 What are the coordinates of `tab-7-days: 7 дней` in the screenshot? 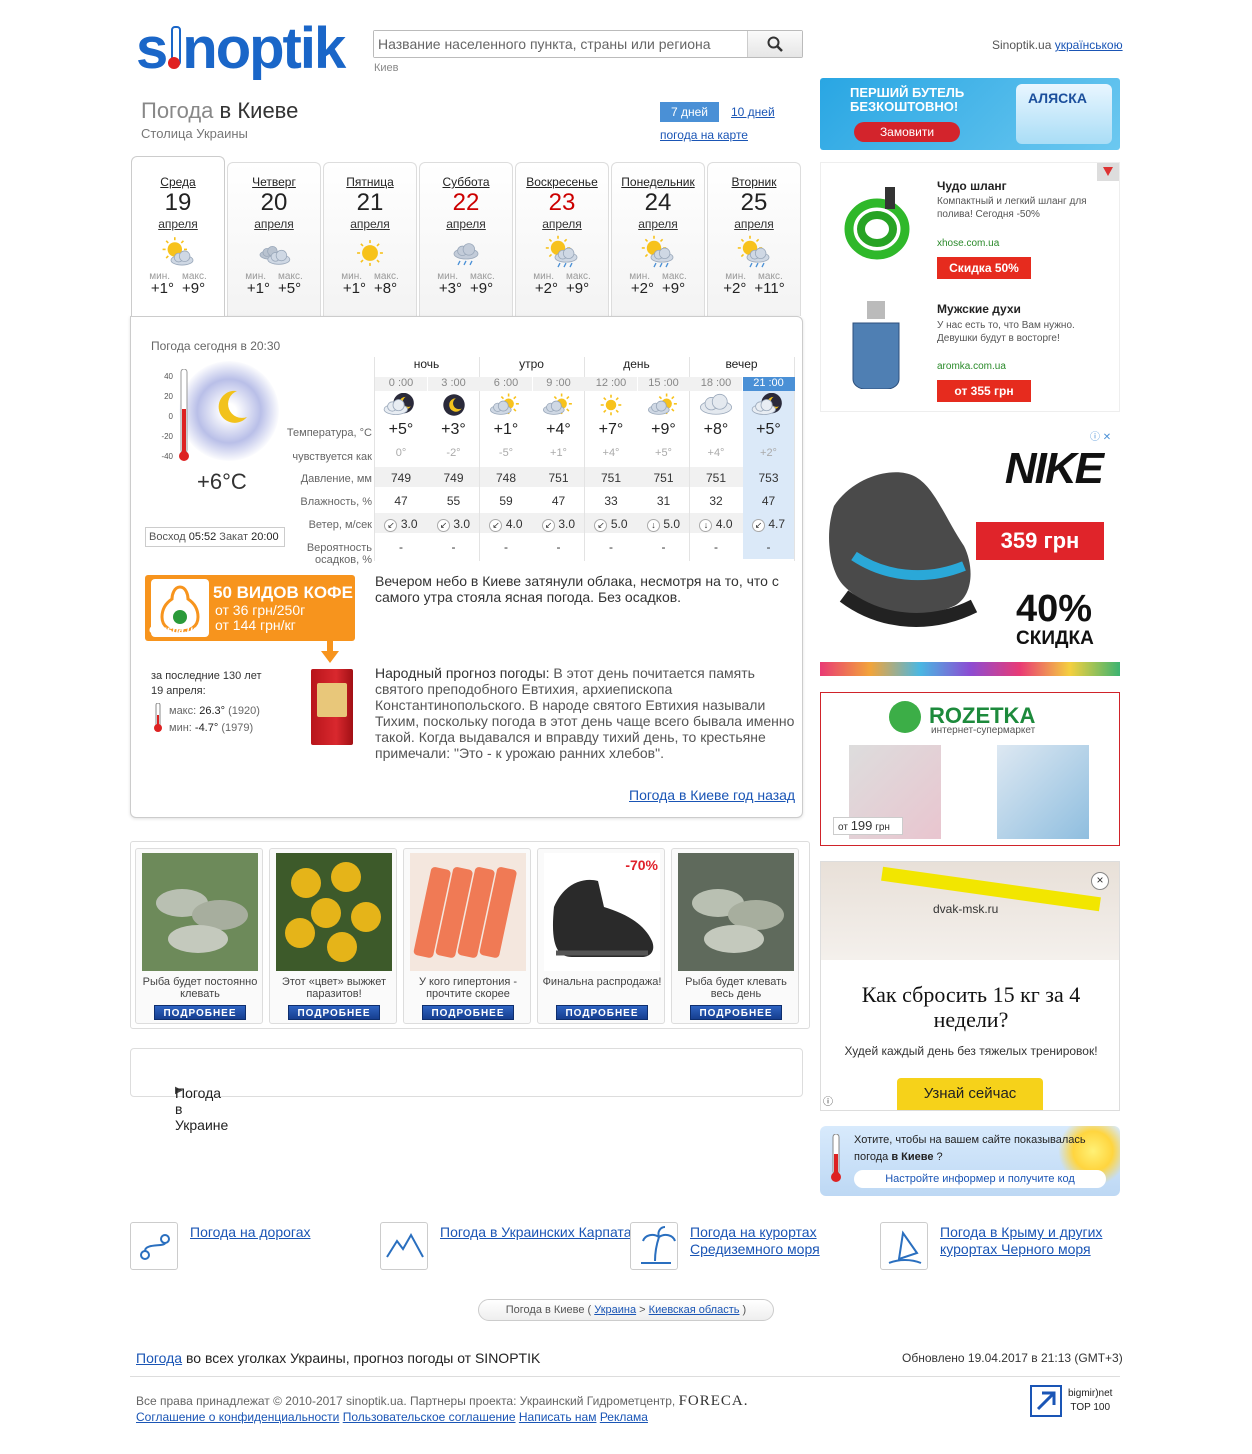 It's located at (689, 112).